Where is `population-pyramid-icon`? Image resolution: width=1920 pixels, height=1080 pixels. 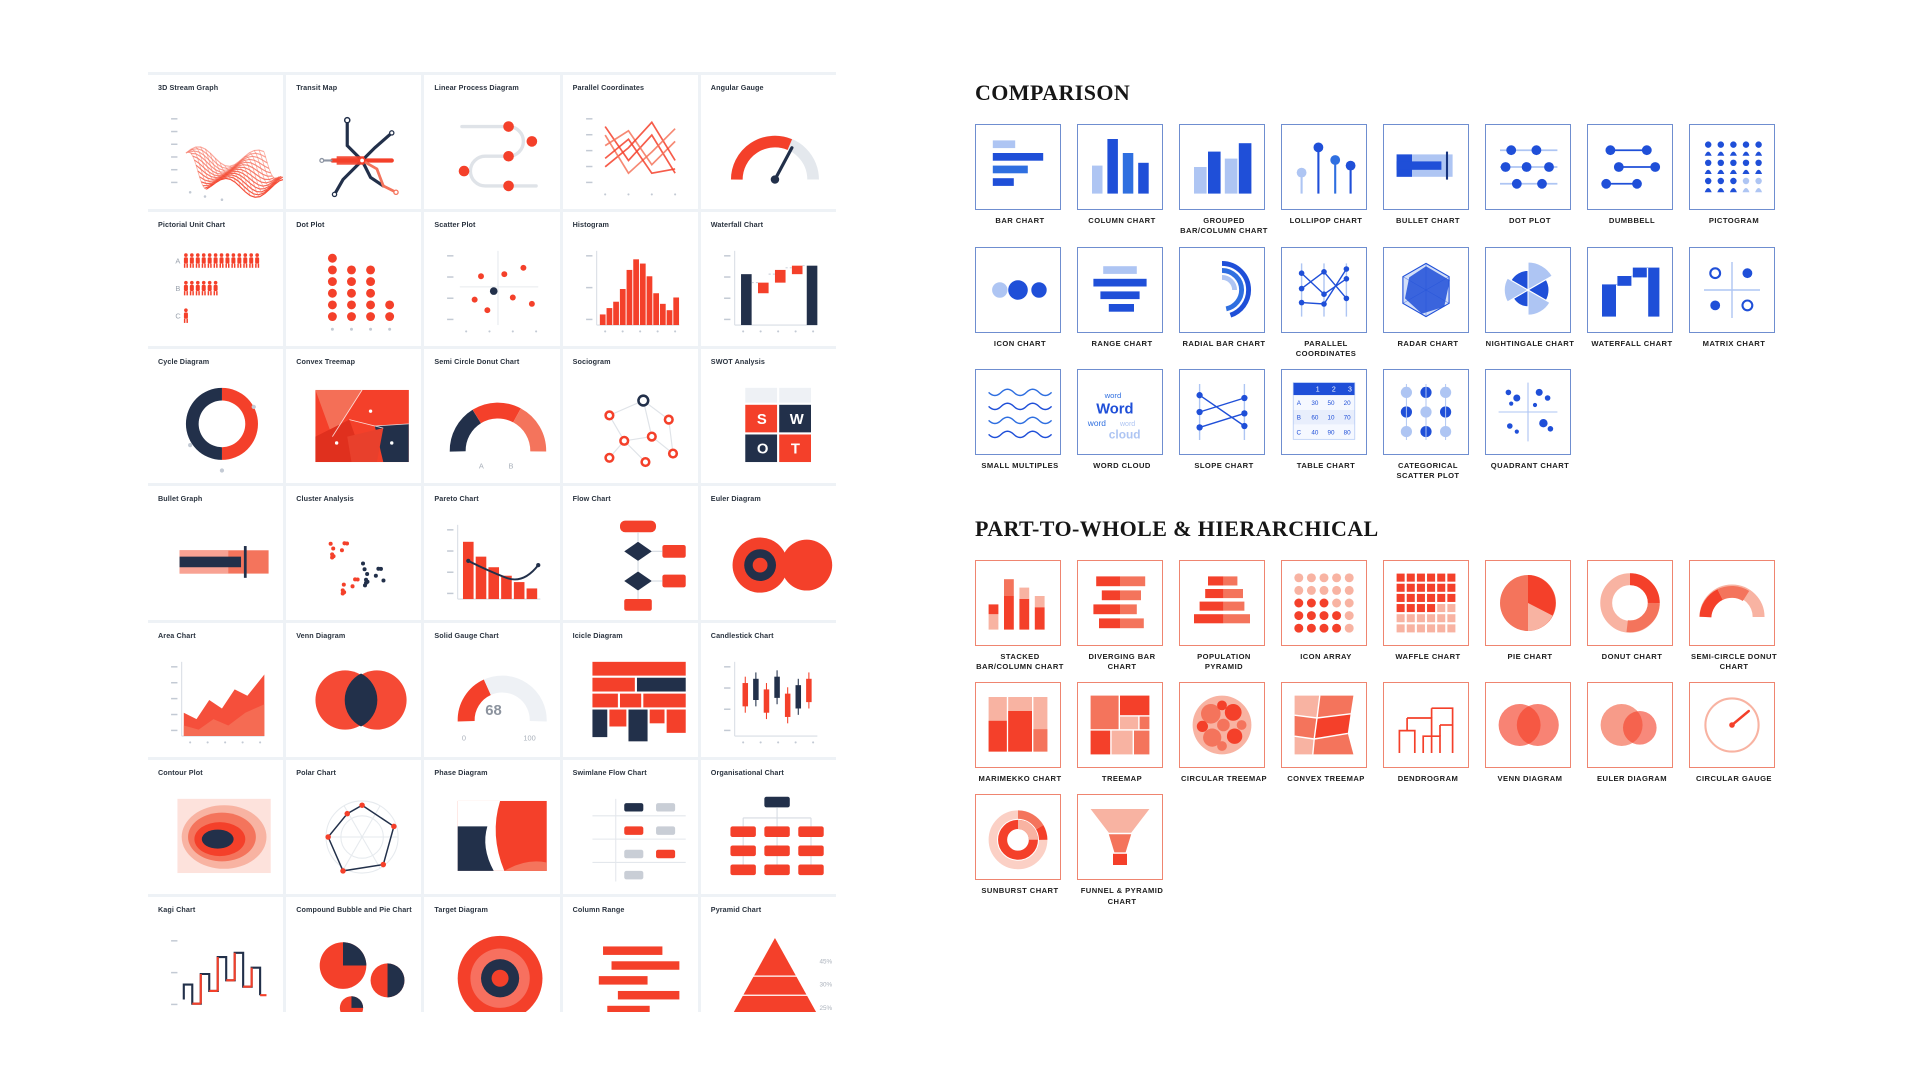
population-pyramid-icon is located at coordinates (1222, 602).